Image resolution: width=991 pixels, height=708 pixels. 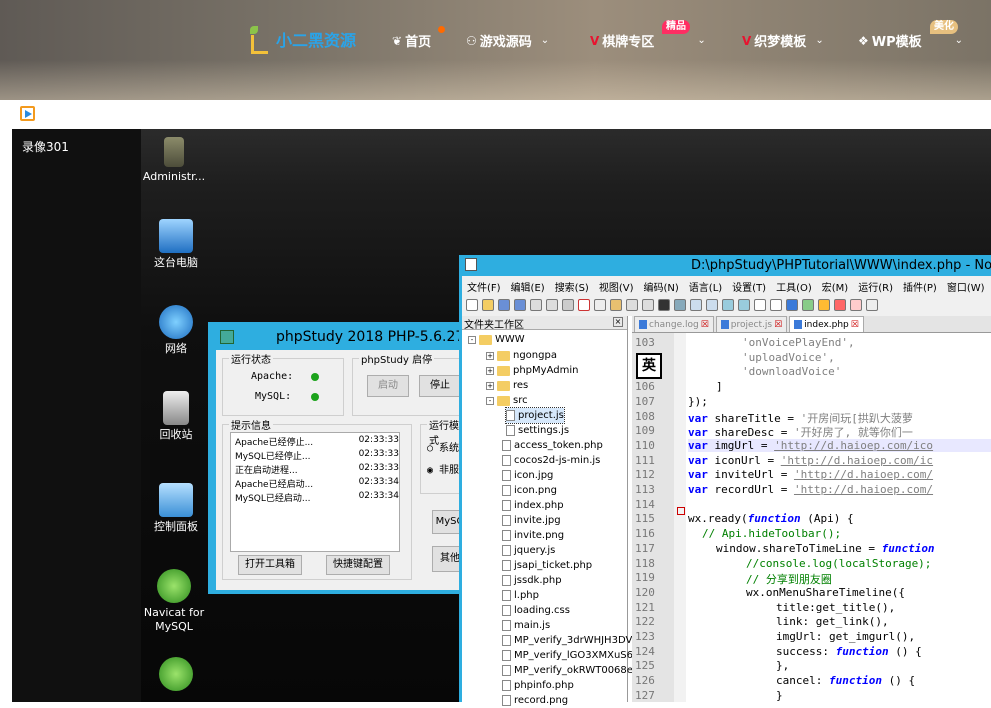 What do you see at coordinates (544, 430) in the screenshot?
I see `tree-label: settings.js` at bounding box center [544, 430].